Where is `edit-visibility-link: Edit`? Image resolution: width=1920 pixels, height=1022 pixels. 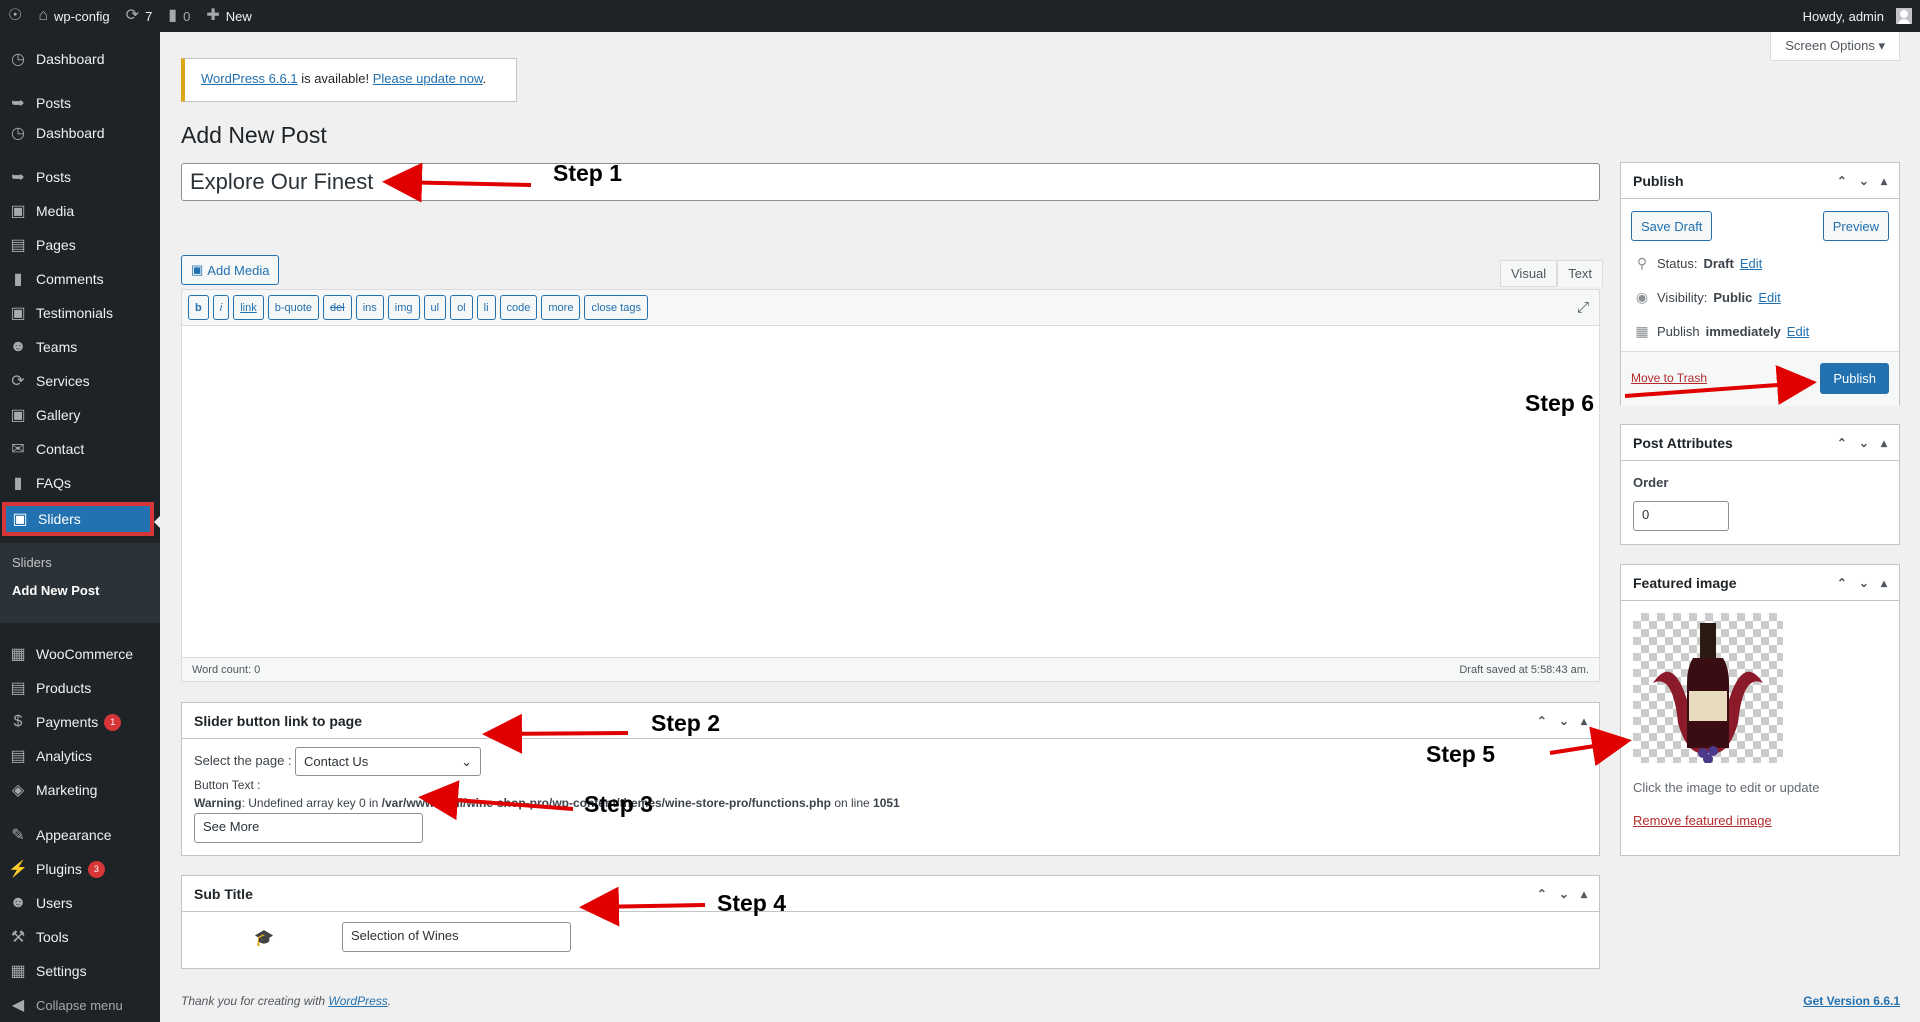 edit-visibility-link: Edit is located at coordinates (1769, 297).